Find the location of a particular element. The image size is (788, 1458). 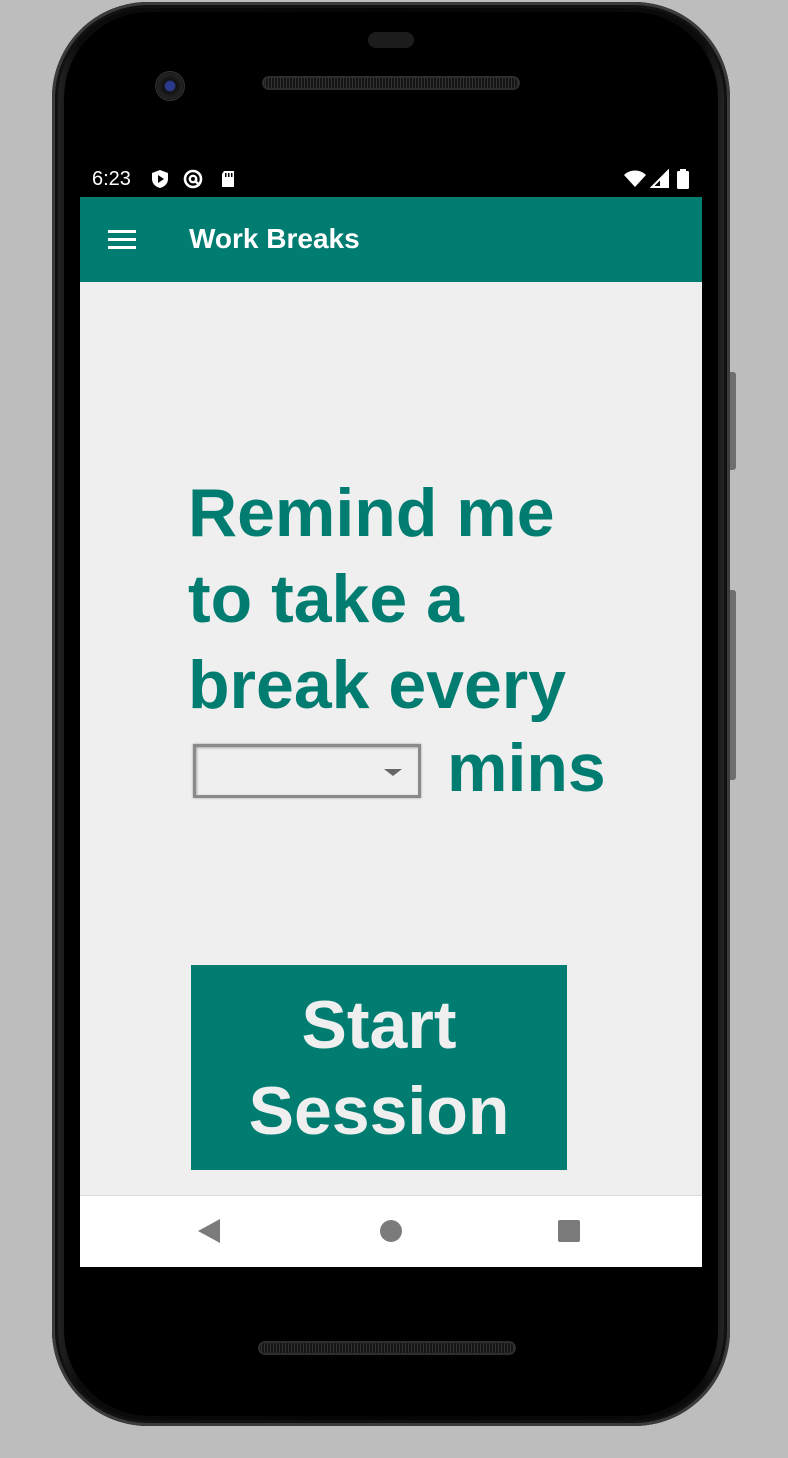

at-sign-icon is located at coordinates (193, 179).